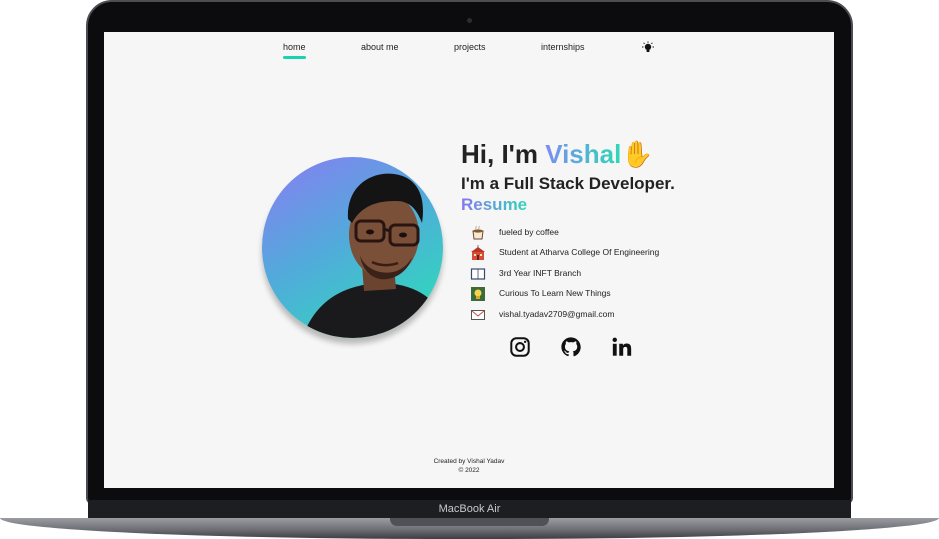 This screenshot has height=539, width=939. Describe the element at coordinates (469, 461) in the screenshot. I see `footer-credit: Created by Vishal Yadav` at that location.